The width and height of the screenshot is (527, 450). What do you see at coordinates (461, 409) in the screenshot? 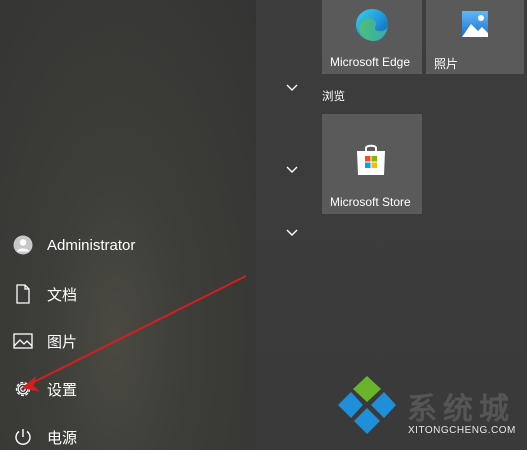
I see `watermark-brand-text: 系统城` at bounding box center [461, 409].